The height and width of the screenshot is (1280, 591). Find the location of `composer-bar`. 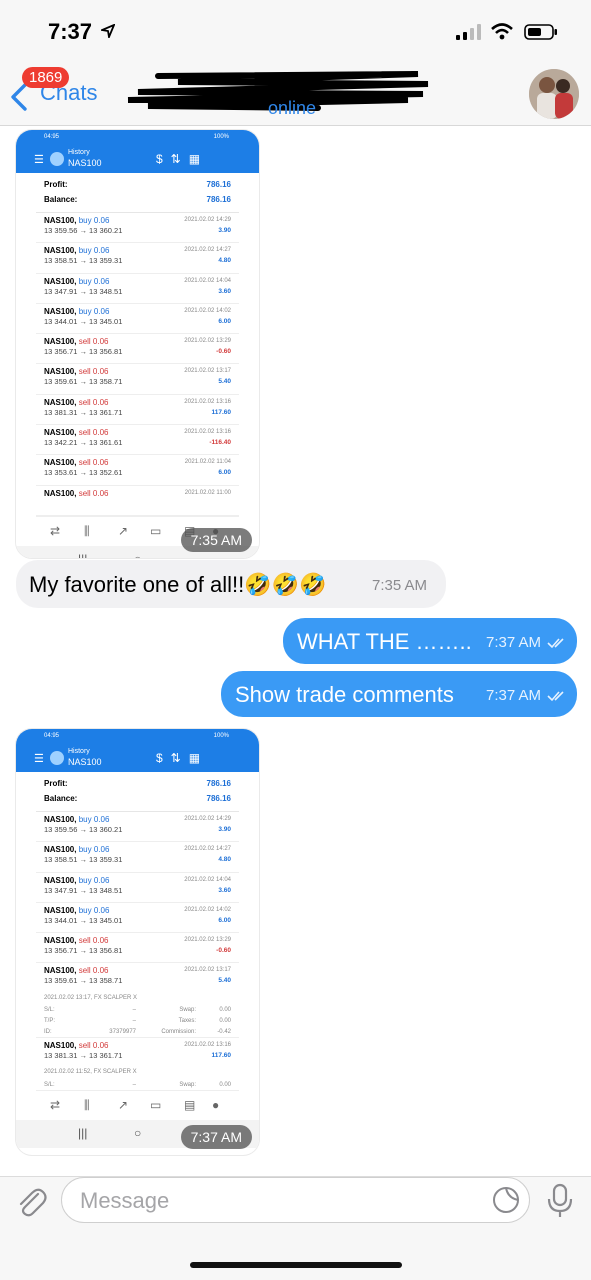

composer-bar is located at coordinates (295, 1228).